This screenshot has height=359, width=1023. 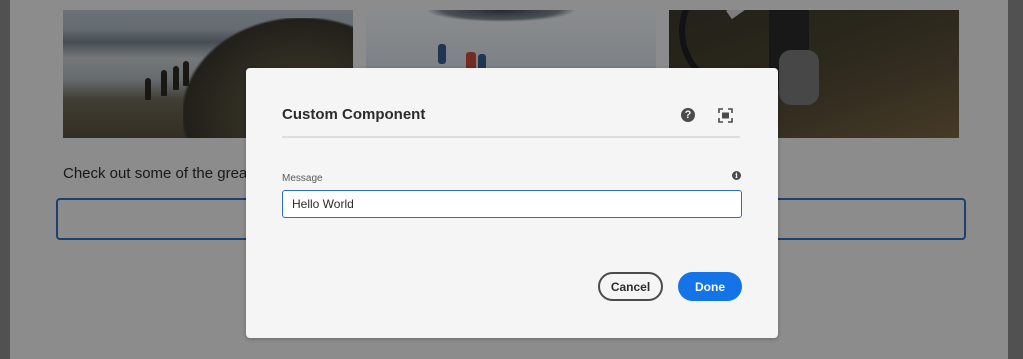 I want to click on help-icon: ?, so click(x=688, y=115).